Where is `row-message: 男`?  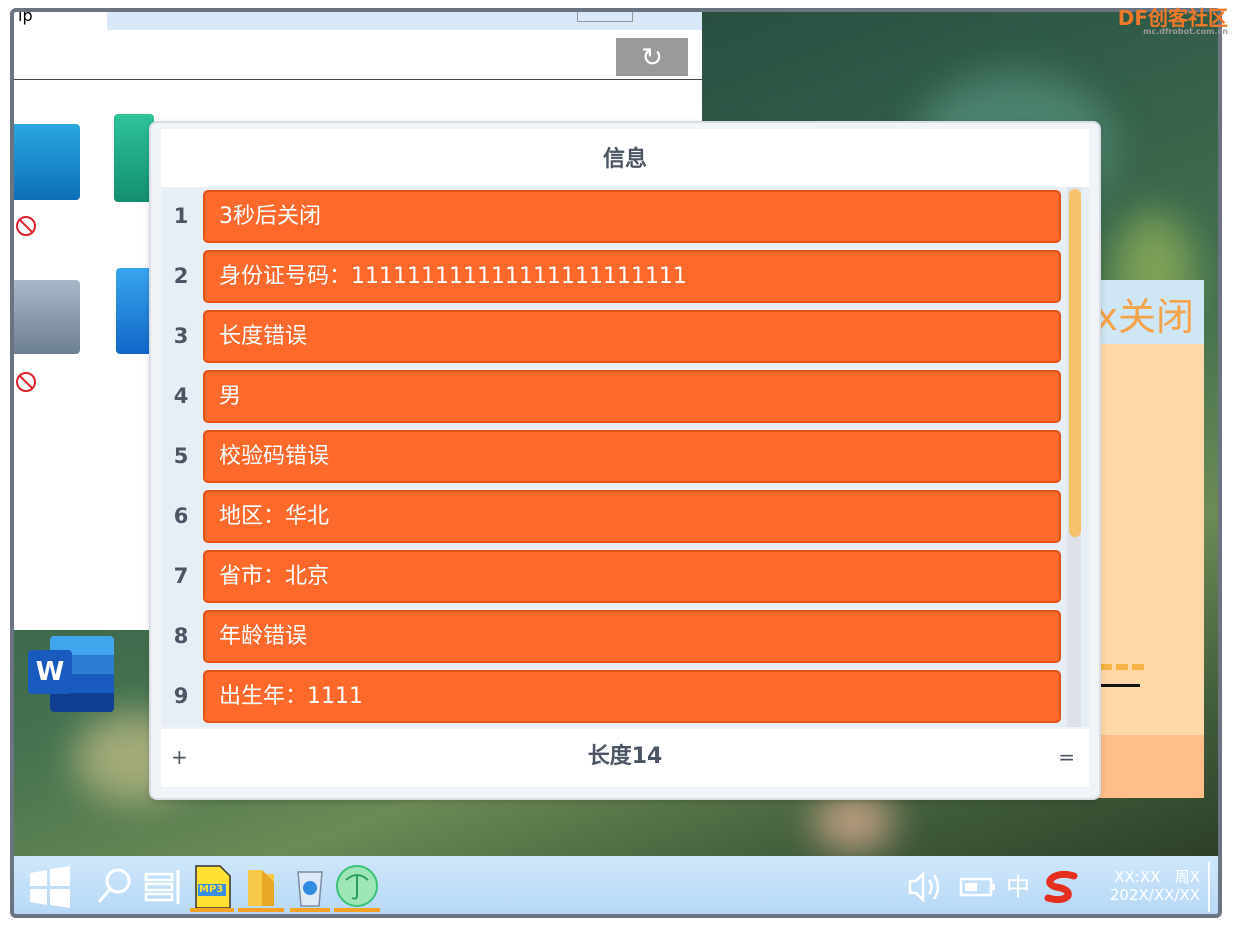
row-message: 男 is located at coordinates (632, 396).